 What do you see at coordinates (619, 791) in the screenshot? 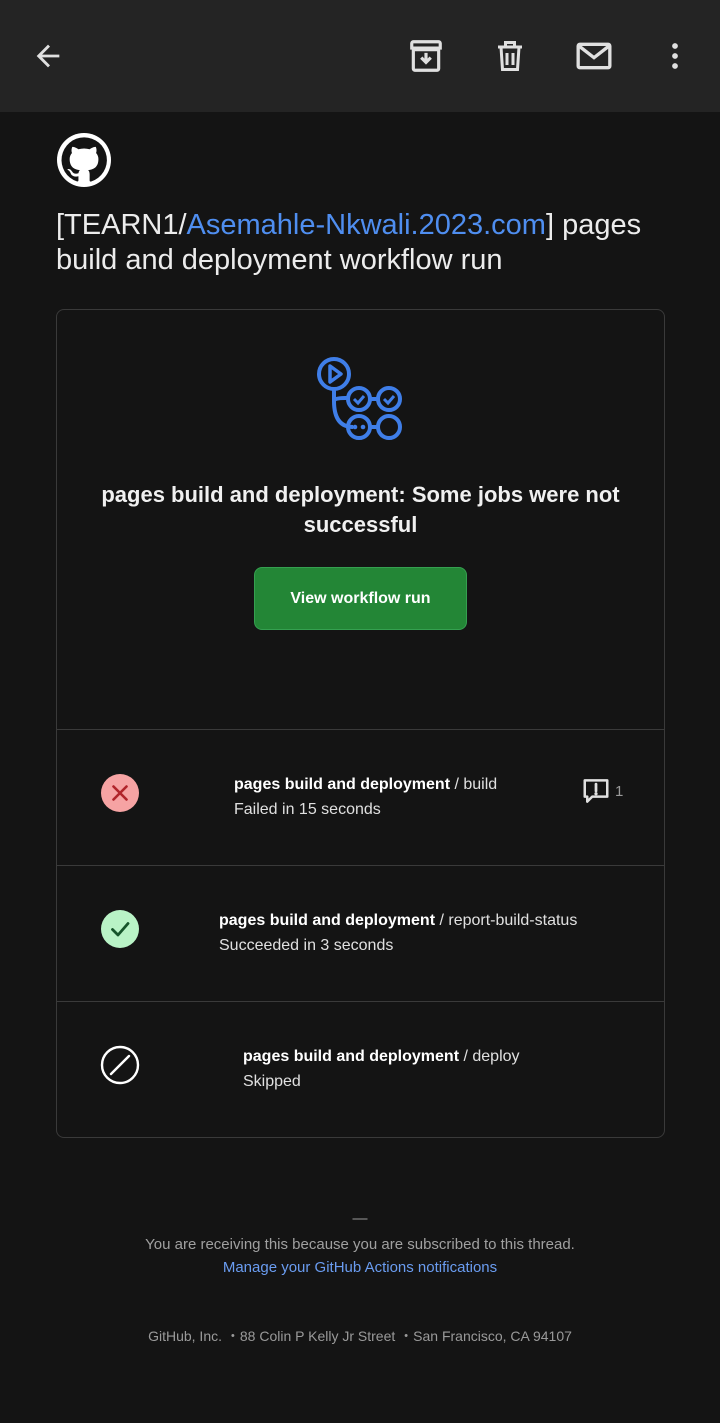
I see `annotation-count-value: 1` at bounding box center [619, 791].